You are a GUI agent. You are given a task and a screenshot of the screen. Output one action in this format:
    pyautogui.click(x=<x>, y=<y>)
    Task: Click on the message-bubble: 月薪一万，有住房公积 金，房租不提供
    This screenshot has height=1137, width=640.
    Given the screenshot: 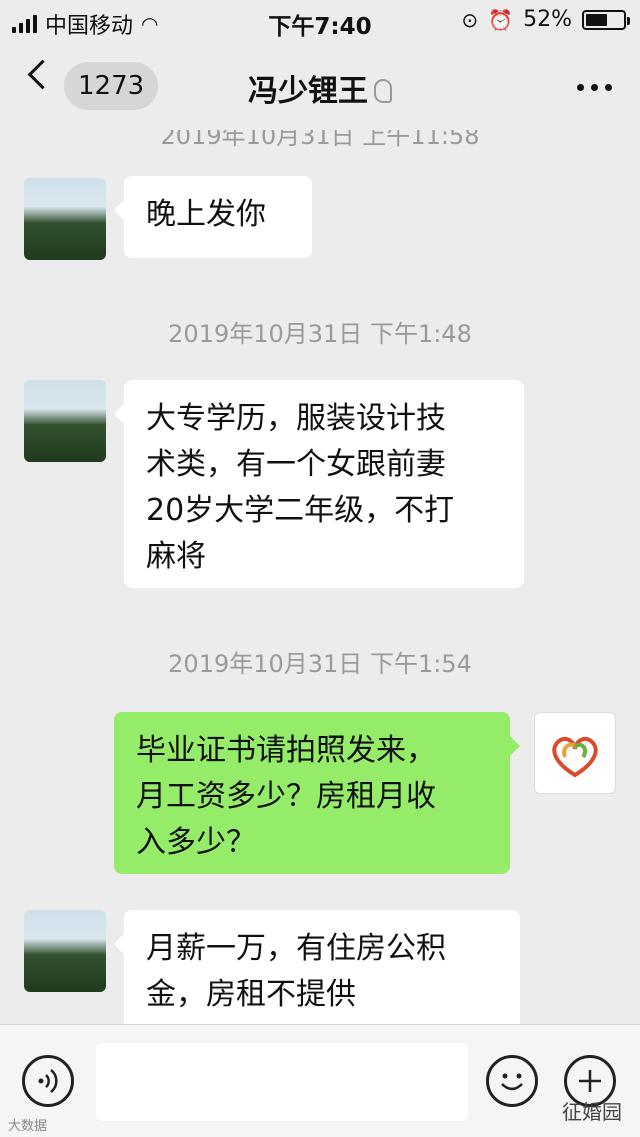 What is the action you would take?
    pyautogui.click(x=317, y=967)
    